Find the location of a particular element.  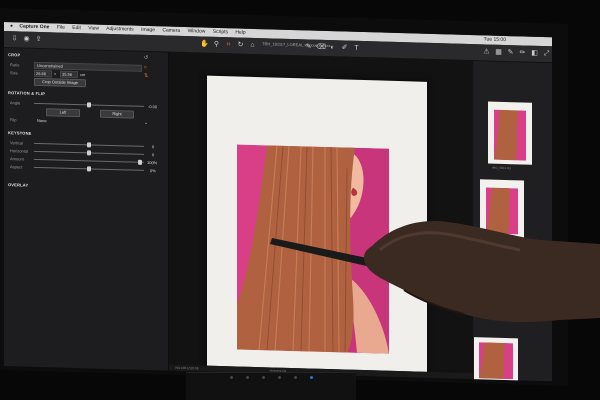

menu-file: File is located at coordinates (61, 27).